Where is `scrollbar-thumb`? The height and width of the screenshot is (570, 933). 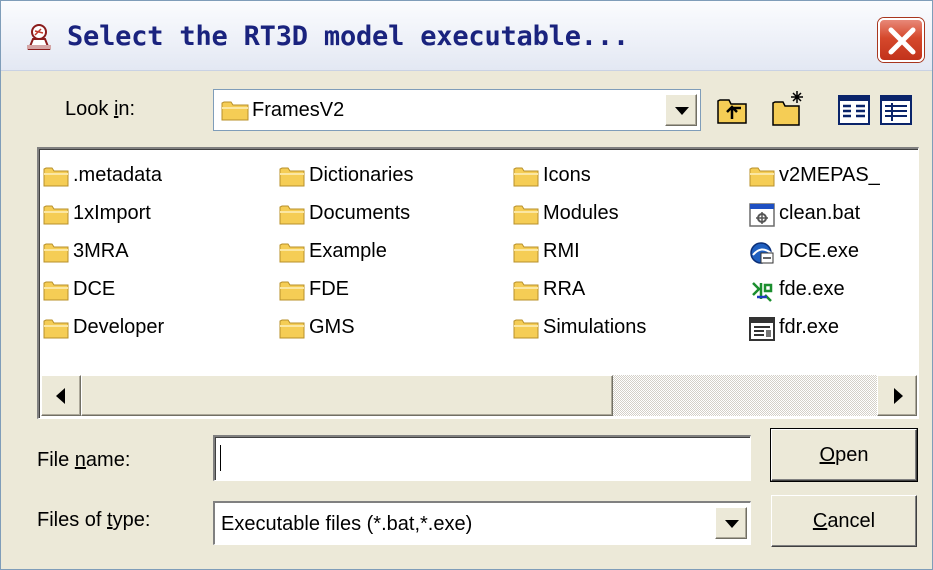 scrollbar-thumb is located at coordinates (347, 395).